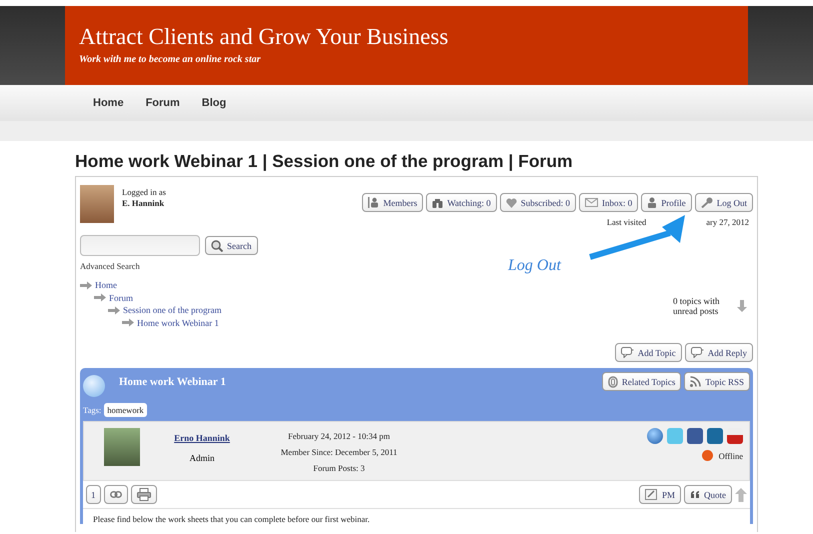 The width and height of the screenshot is (813, 534). What do you see at coordinates (591, 202) in the screenshot?
I see `envelope-icon` at bounding box center [591, 202].